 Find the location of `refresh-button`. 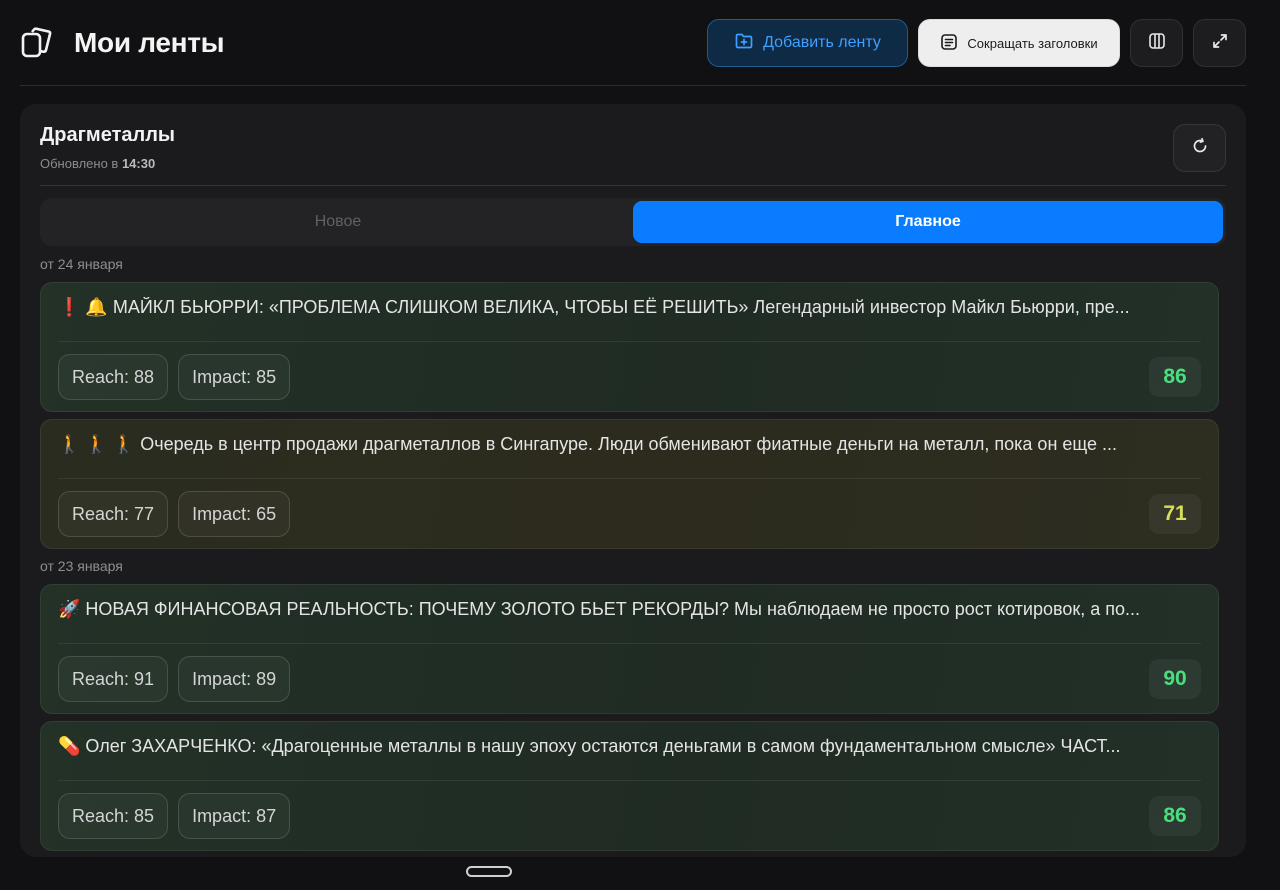

refresh-button is located at coordinates (1199, 148).